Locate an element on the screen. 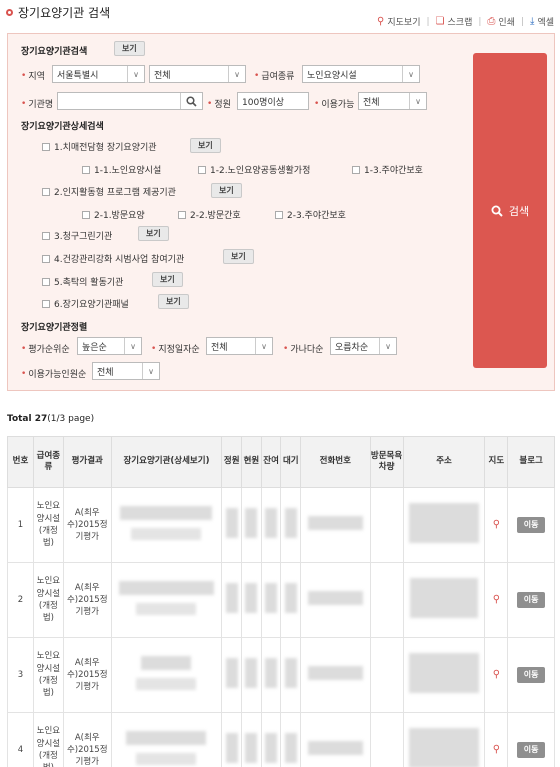 Image resolution: width=560 pixels, height=767 pixels. filter-commissioned-doctor-checkbox: 5.촉탁의 활동기관 is located at coordinates (82, 281).